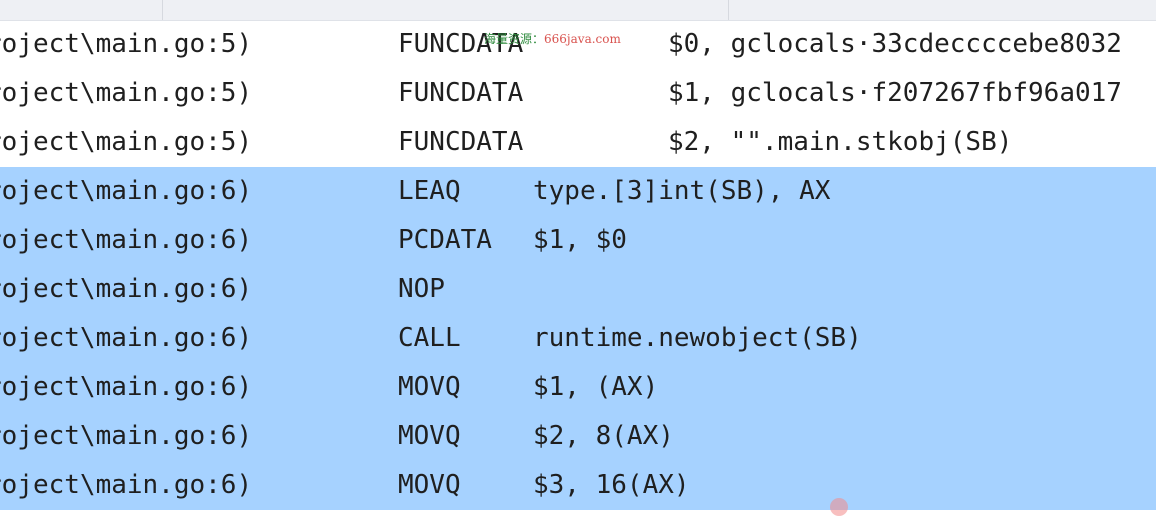  What do you see at coordinates (445, 240) in the screenshot?
I see `instruction-opcode: PCDATA` at bounding box center [445, 240].